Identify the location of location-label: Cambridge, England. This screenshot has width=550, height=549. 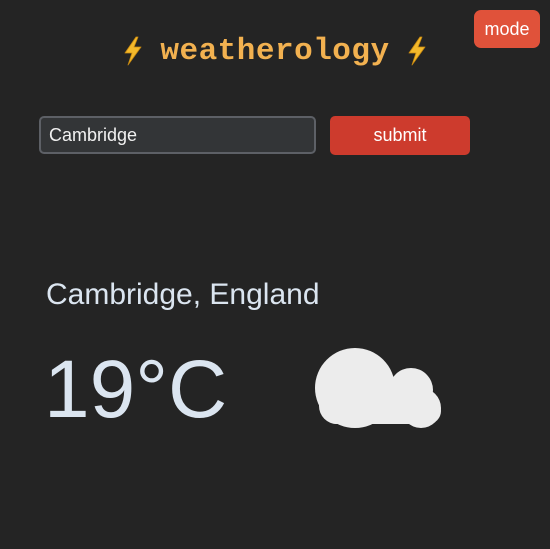
(183, 294).